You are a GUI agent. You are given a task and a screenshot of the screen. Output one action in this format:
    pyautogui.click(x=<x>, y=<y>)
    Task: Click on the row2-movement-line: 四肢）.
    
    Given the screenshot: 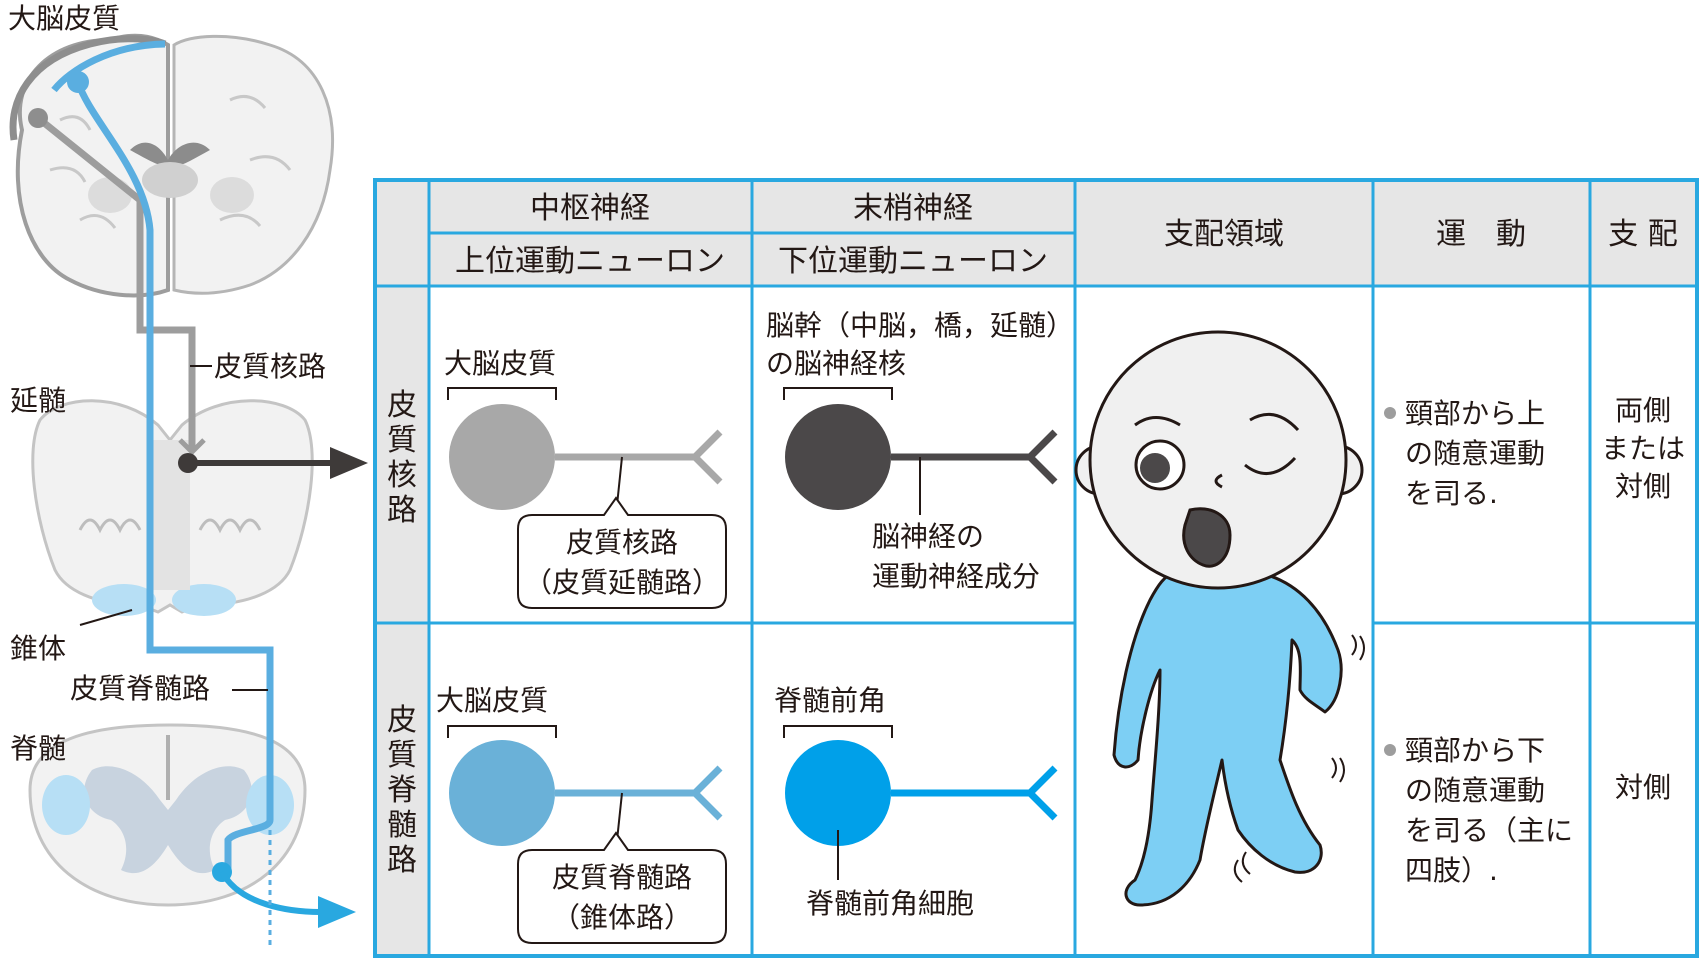 What is the action you would take?
    pyautogui.click(x=1451, y=870)
    